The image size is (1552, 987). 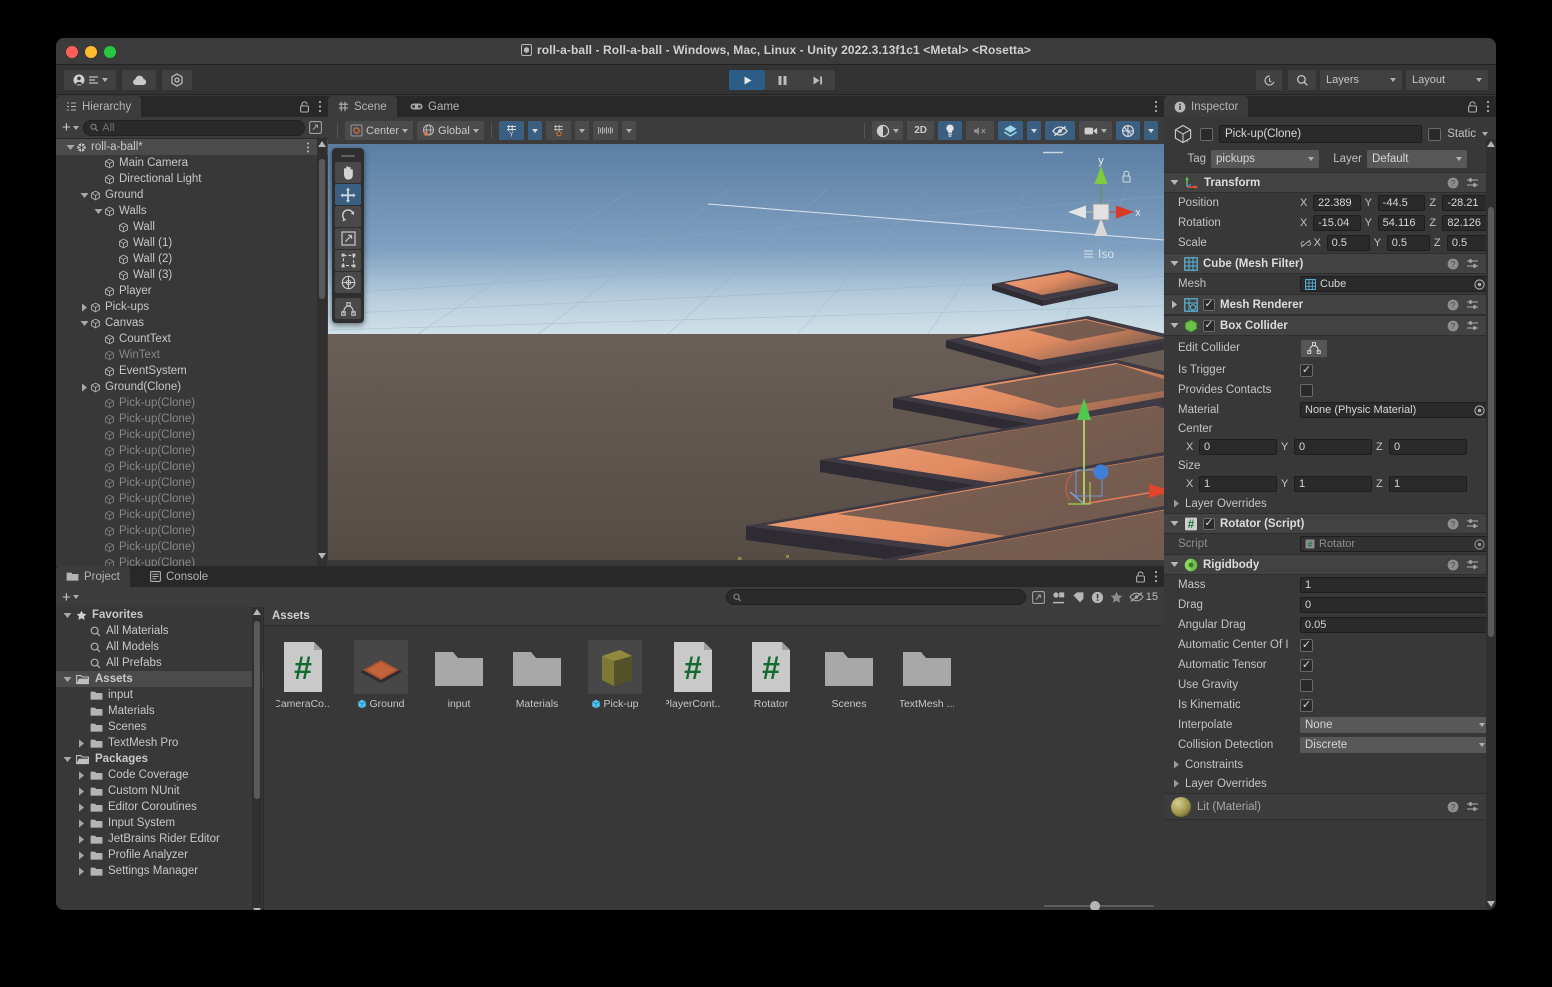 What do you see at coordinates (257, 710) in the screenshot?
I see `project-tree-scrollbar-thumb` at bounding box center [257, 710].